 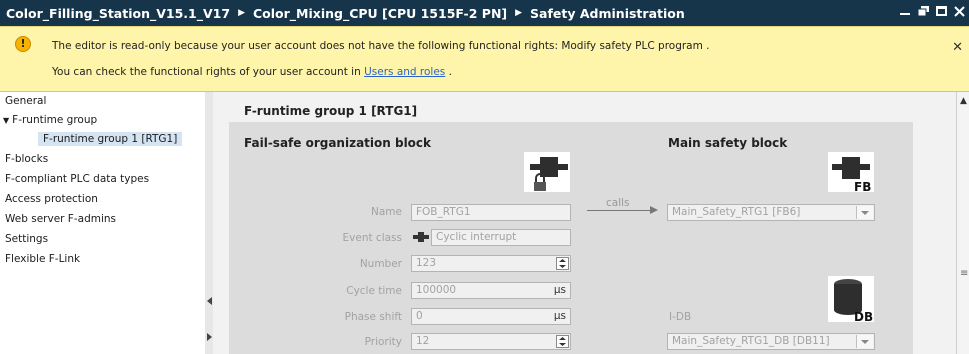 What do you see at coordinates (380, 264) in the screenshot?
I see `number-label: Number` at bounding box center [380, 264].